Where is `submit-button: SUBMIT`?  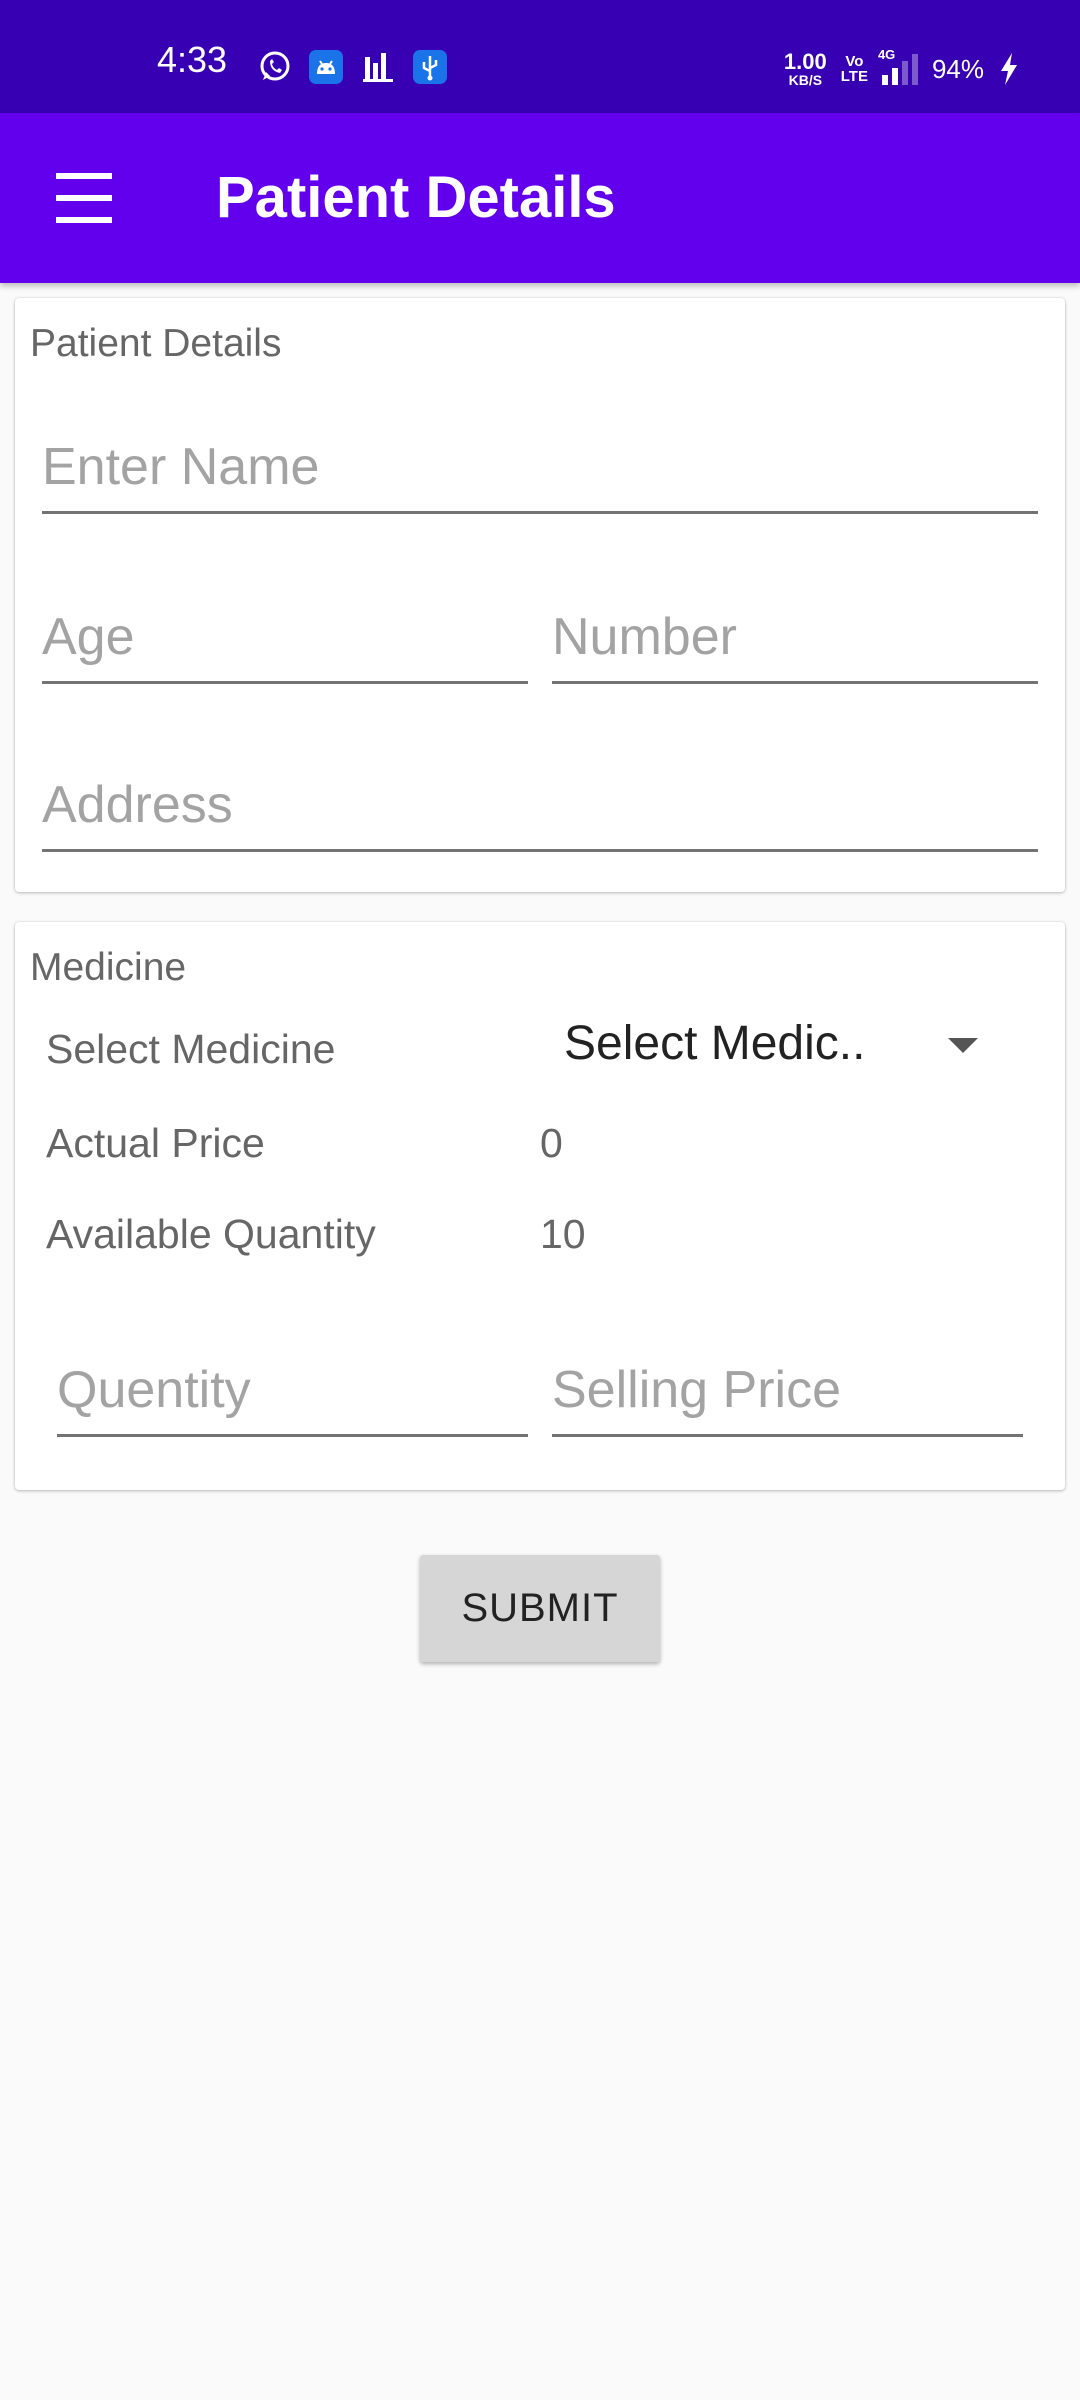 submit-button: SUBMIT is located at coordinates (540, 1608).